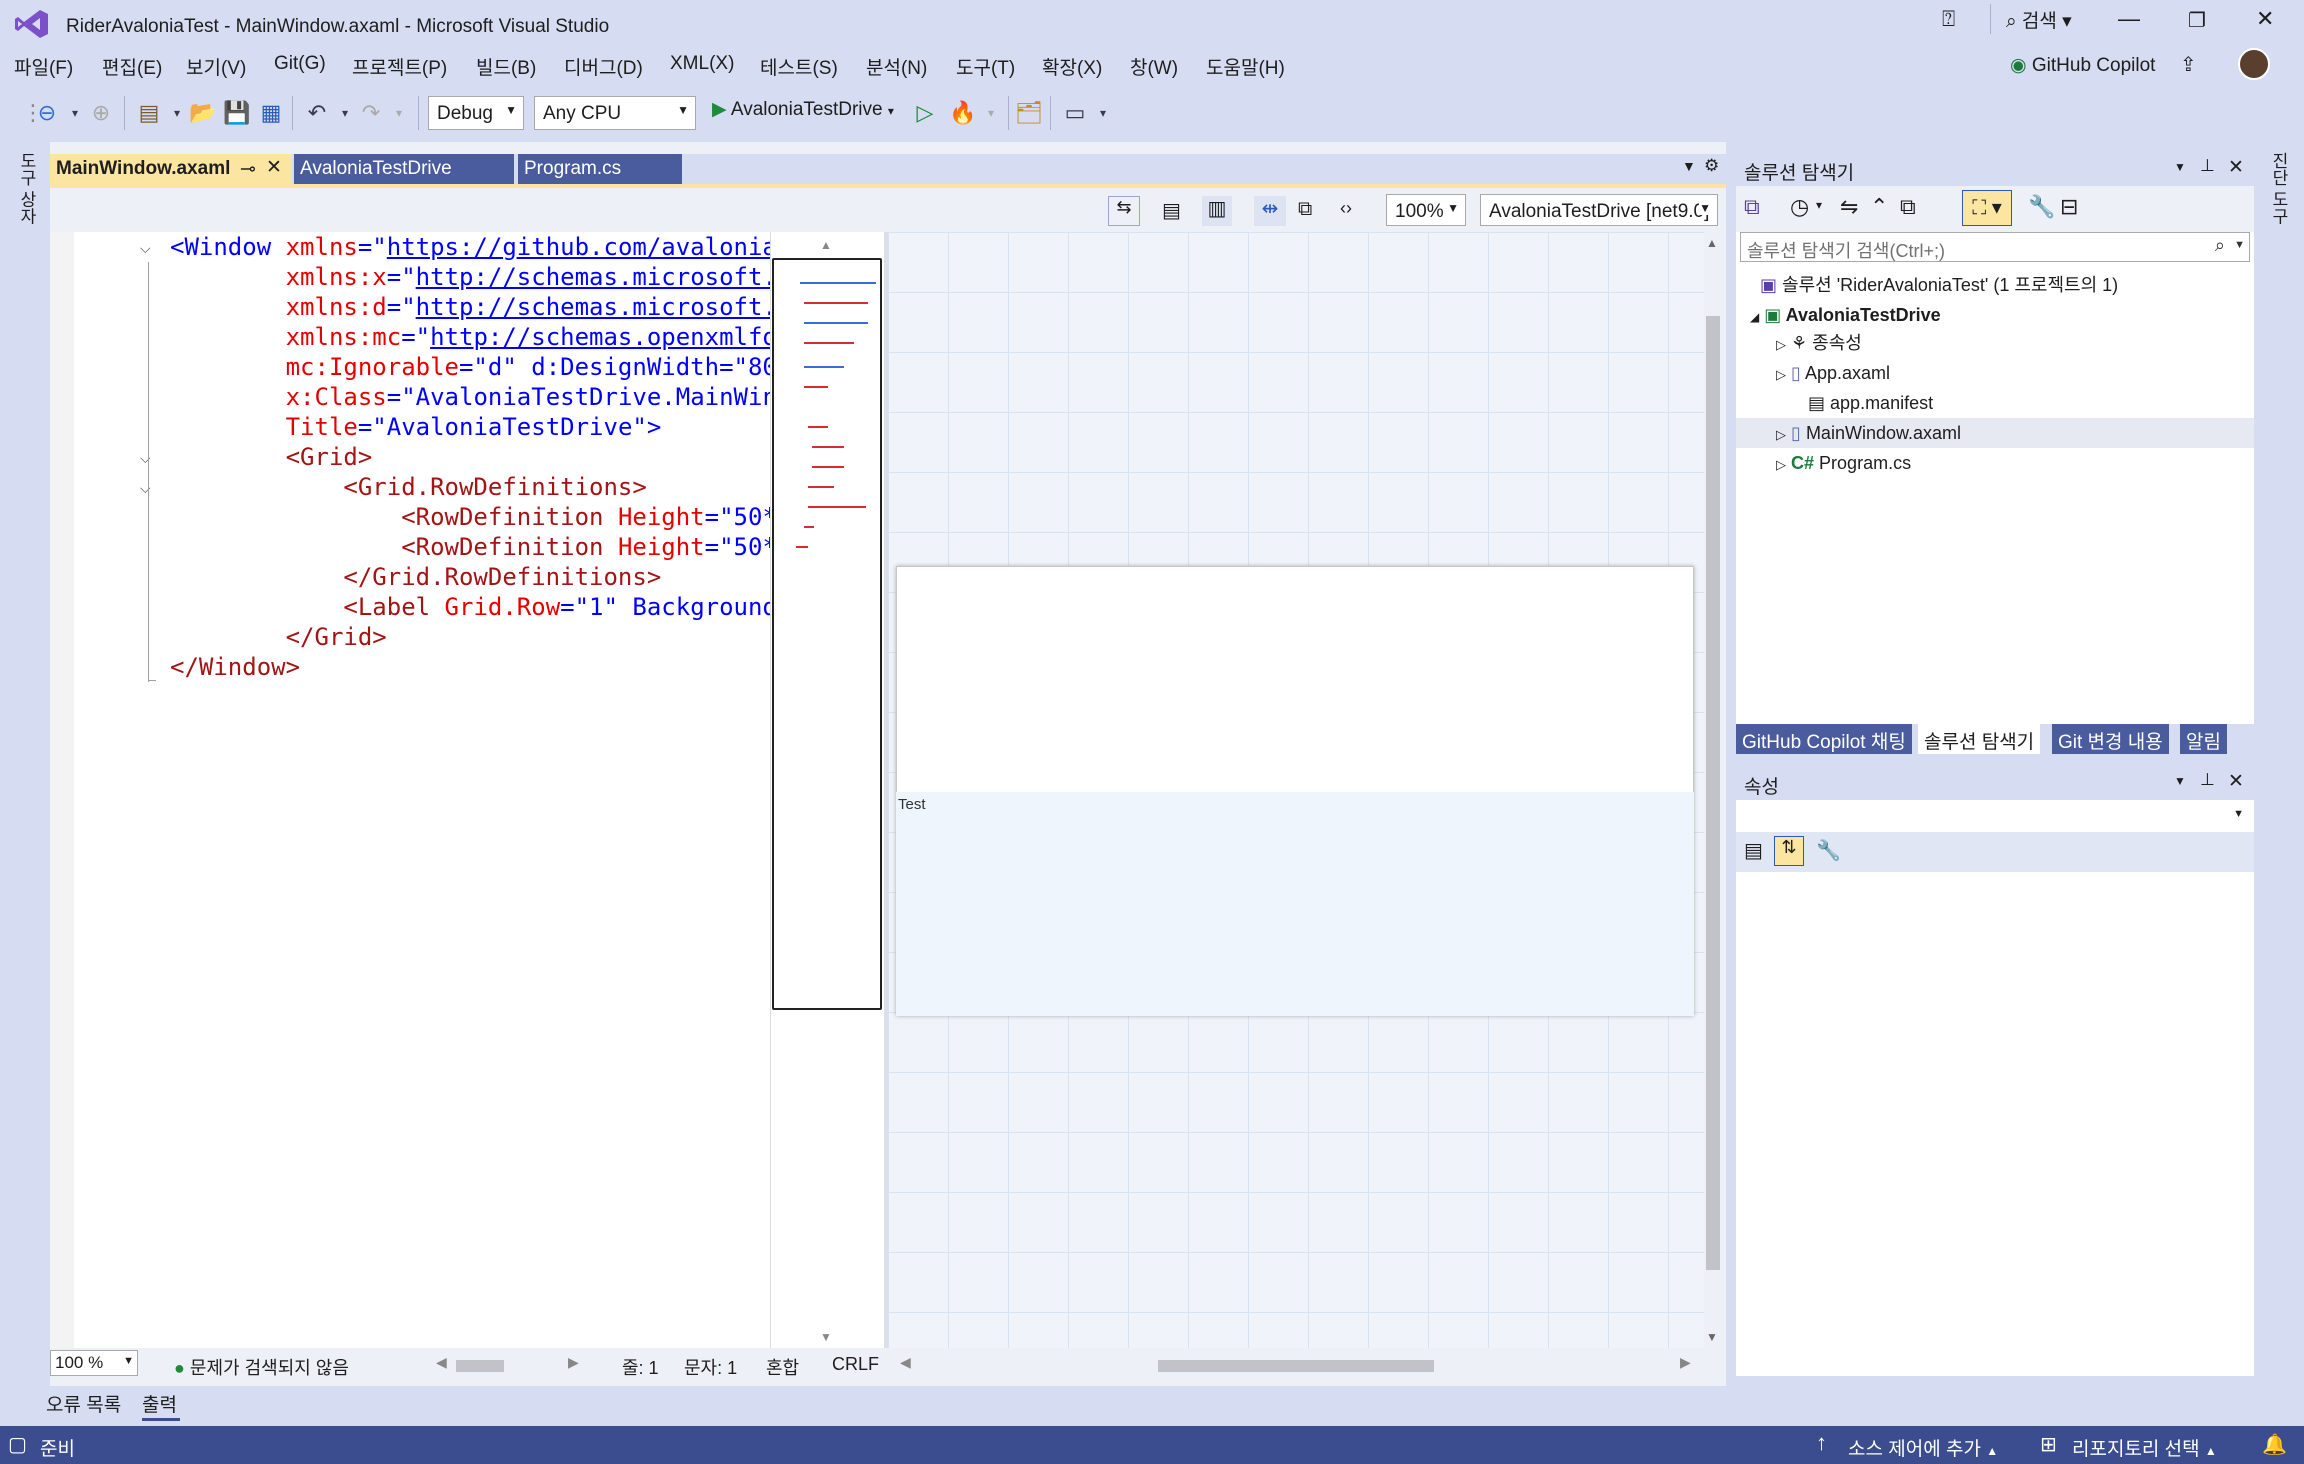 The width and height of the screenshot is (2304, 1464). What do you see at coordinates (2041, 207) in the screenshot?
I see `properties-icon: 🔧` at bounding box center [2041, 207].